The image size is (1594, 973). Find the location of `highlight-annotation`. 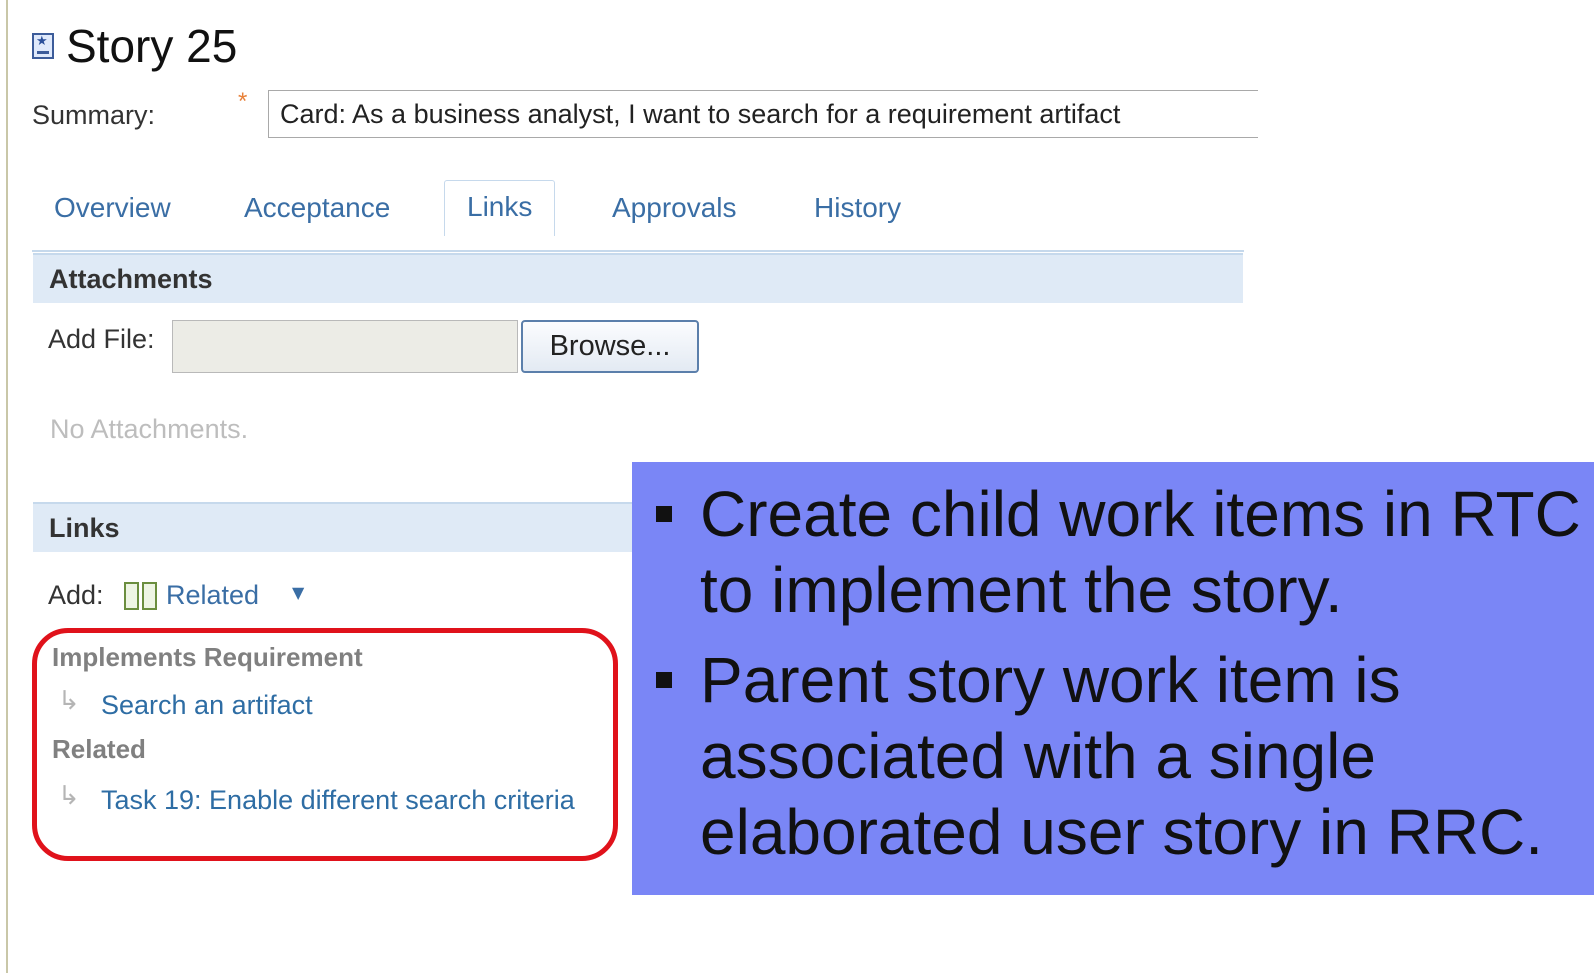

highlight-annotation is located at coordinates (325, 744).